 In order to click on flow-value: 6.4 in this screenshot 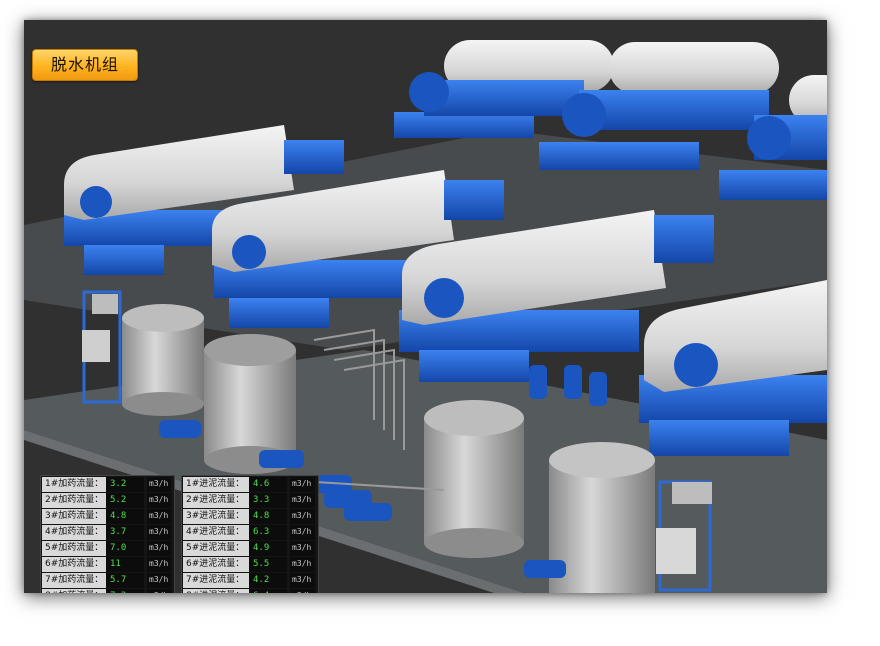, I will do `click(268, 590)`.